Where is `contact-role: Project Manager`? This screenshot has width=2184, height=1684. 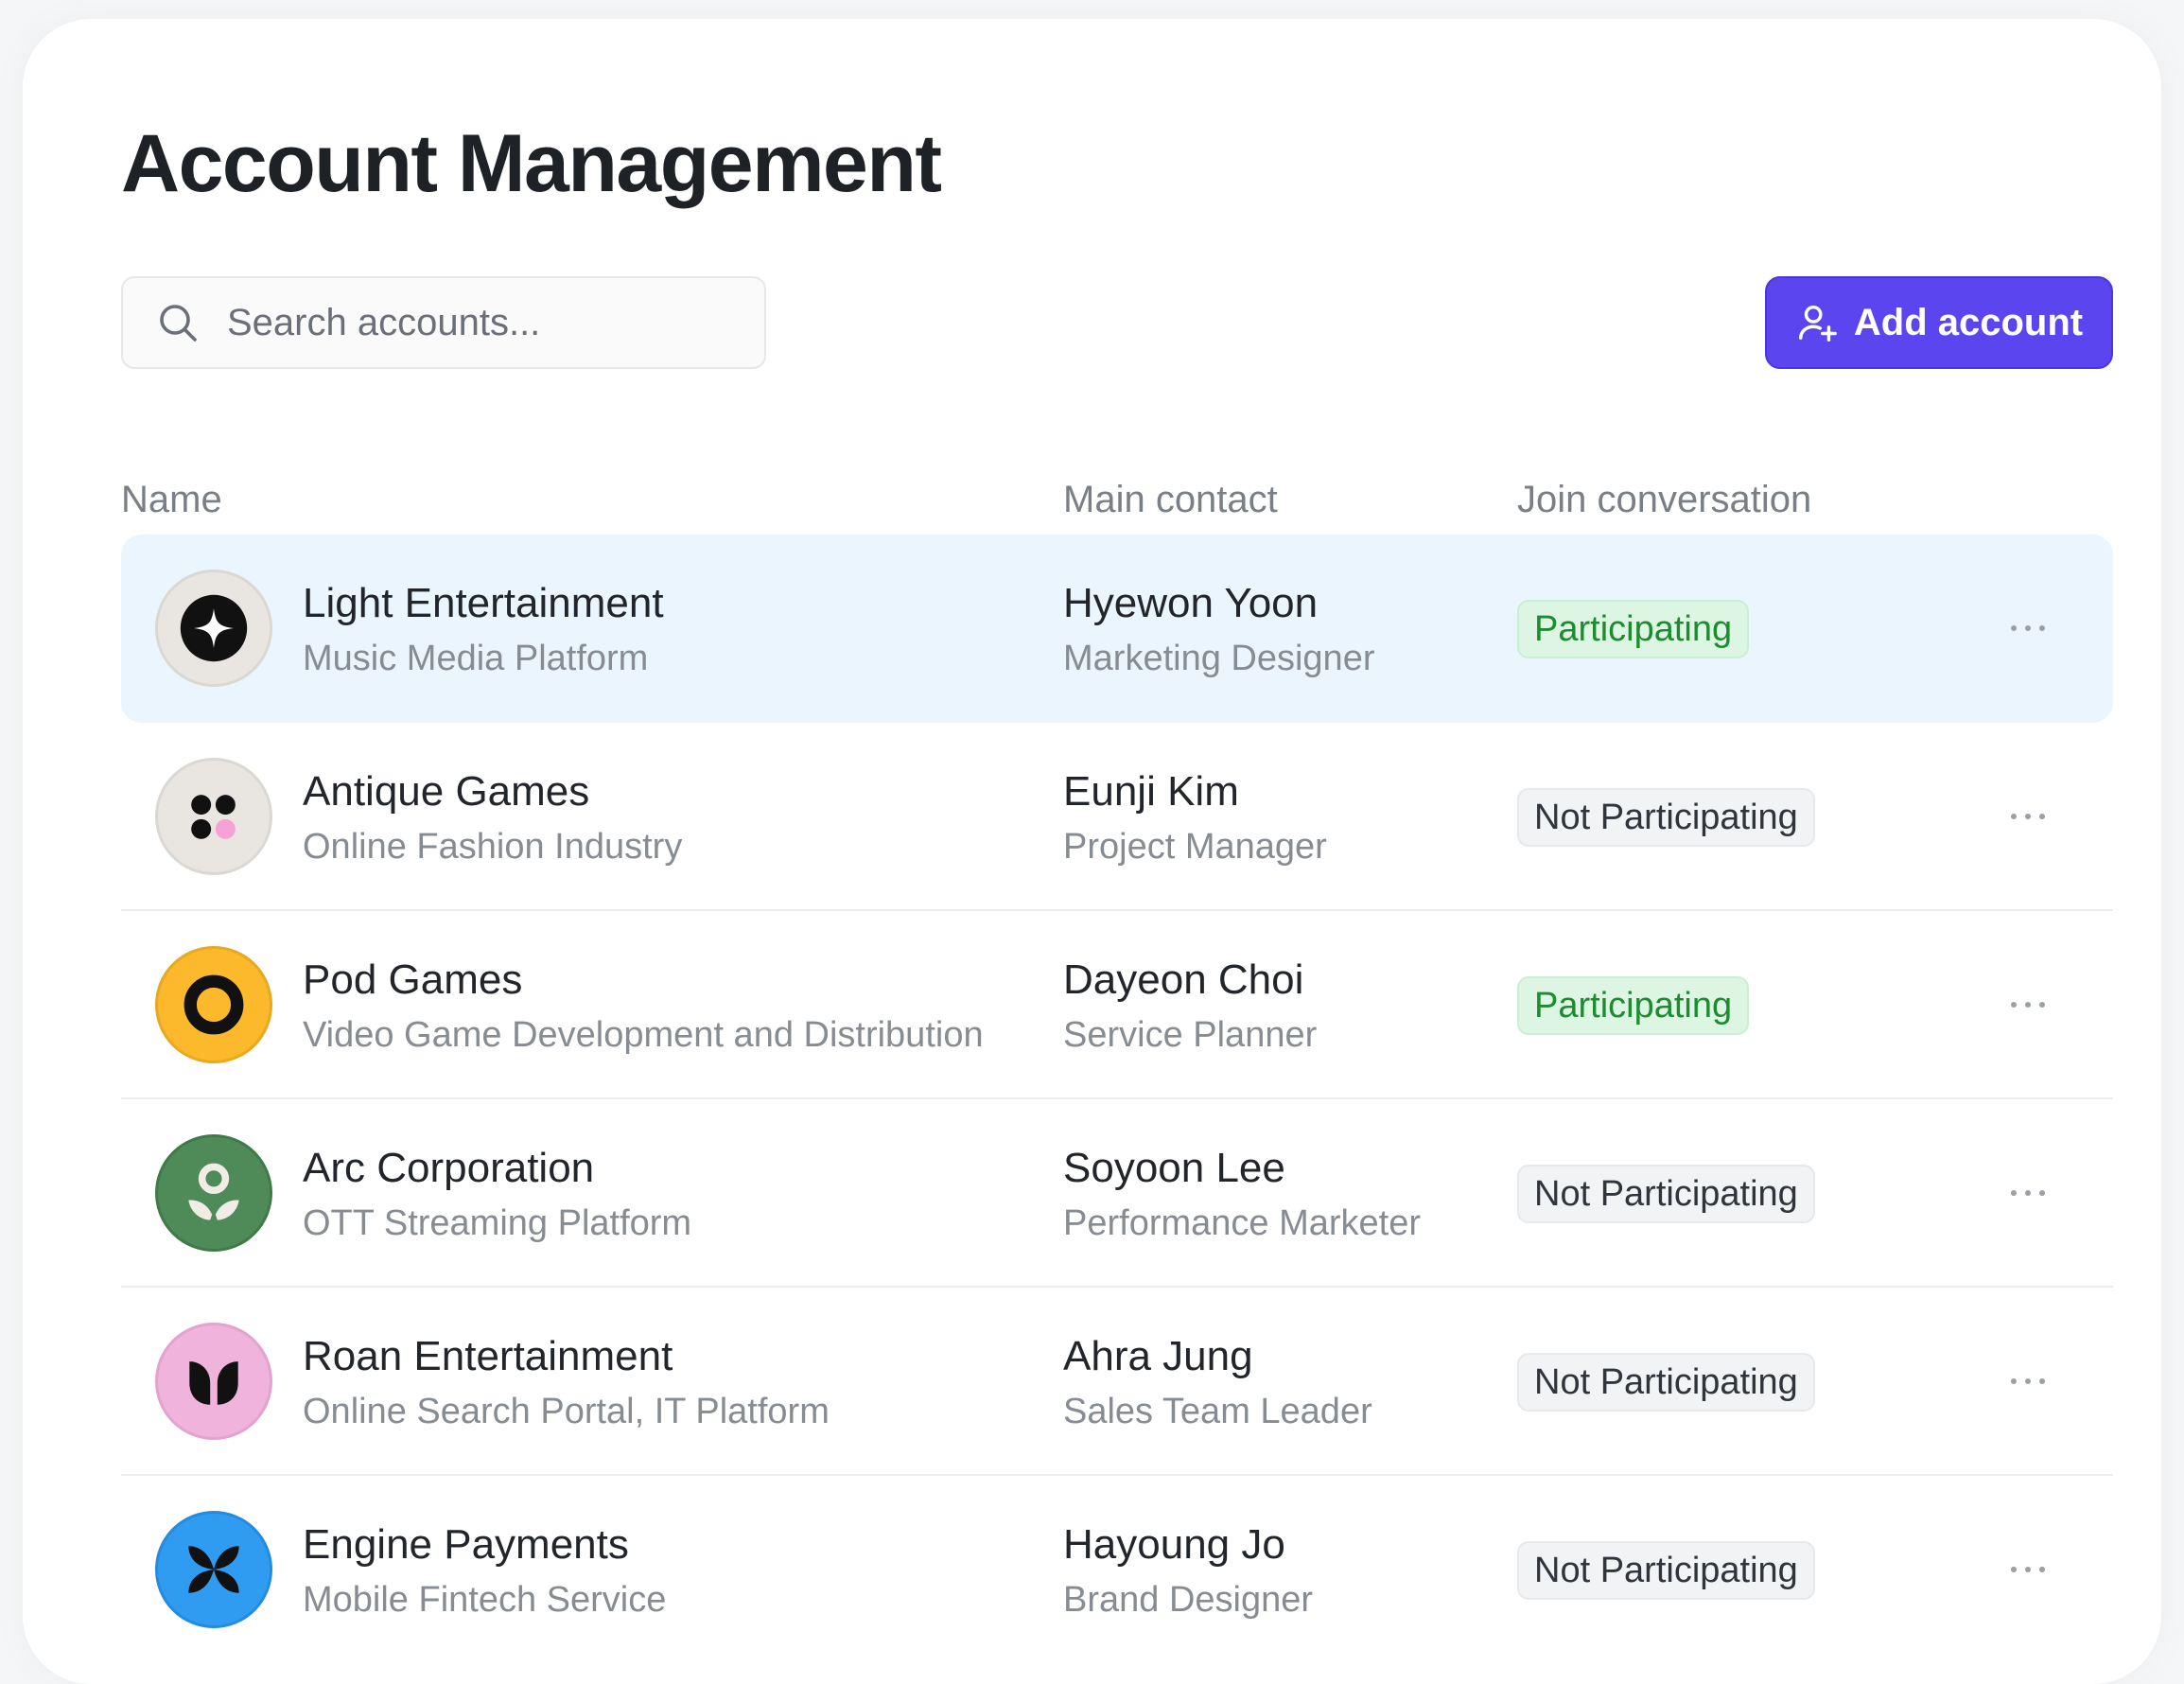 contact-role: Project Manager is located at coordinates (1195, 847).